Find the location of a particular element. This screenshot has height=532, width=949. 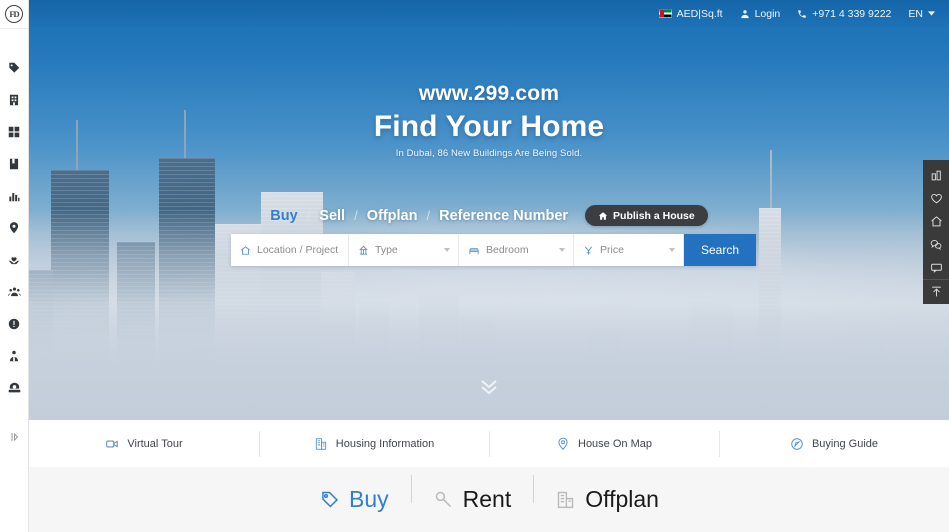

price-placeholder: Price is located at coordinates (612, 250).